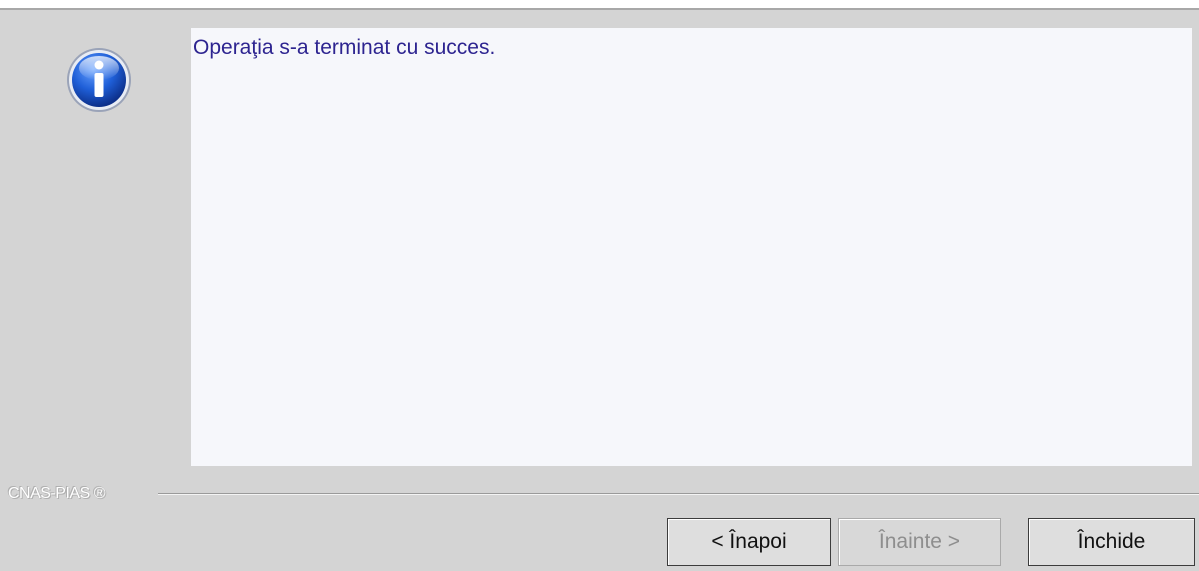 This screenshot has height=571, width=1199. What do you see at coordinates (599, 9) in the screenshot?
I see `top-divider` at bounding box center [599, 9].